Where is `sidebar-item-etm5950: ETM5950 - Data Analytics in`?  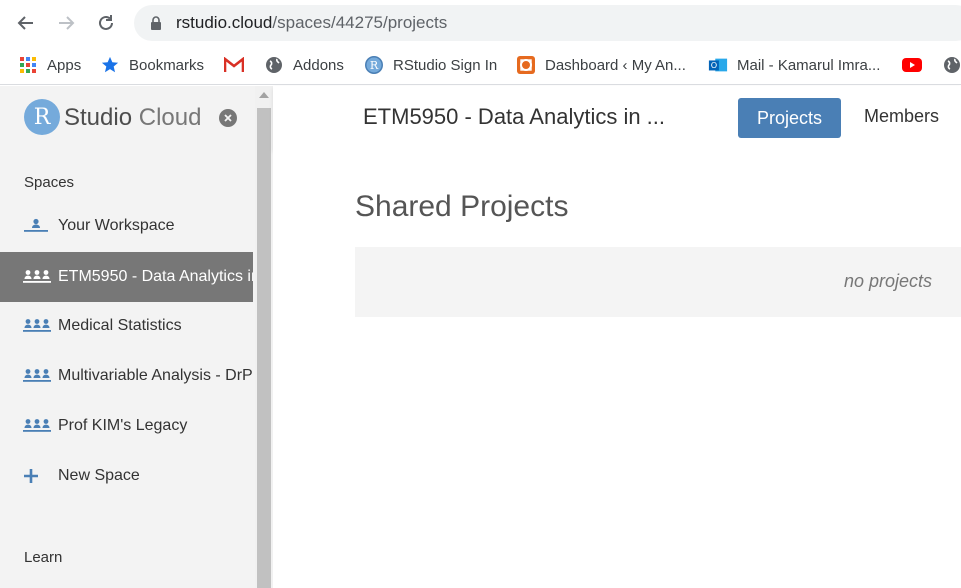 sidebar-item-etm5950: ETM5950 - Data Analytics in is located at coordinates (126, 277).